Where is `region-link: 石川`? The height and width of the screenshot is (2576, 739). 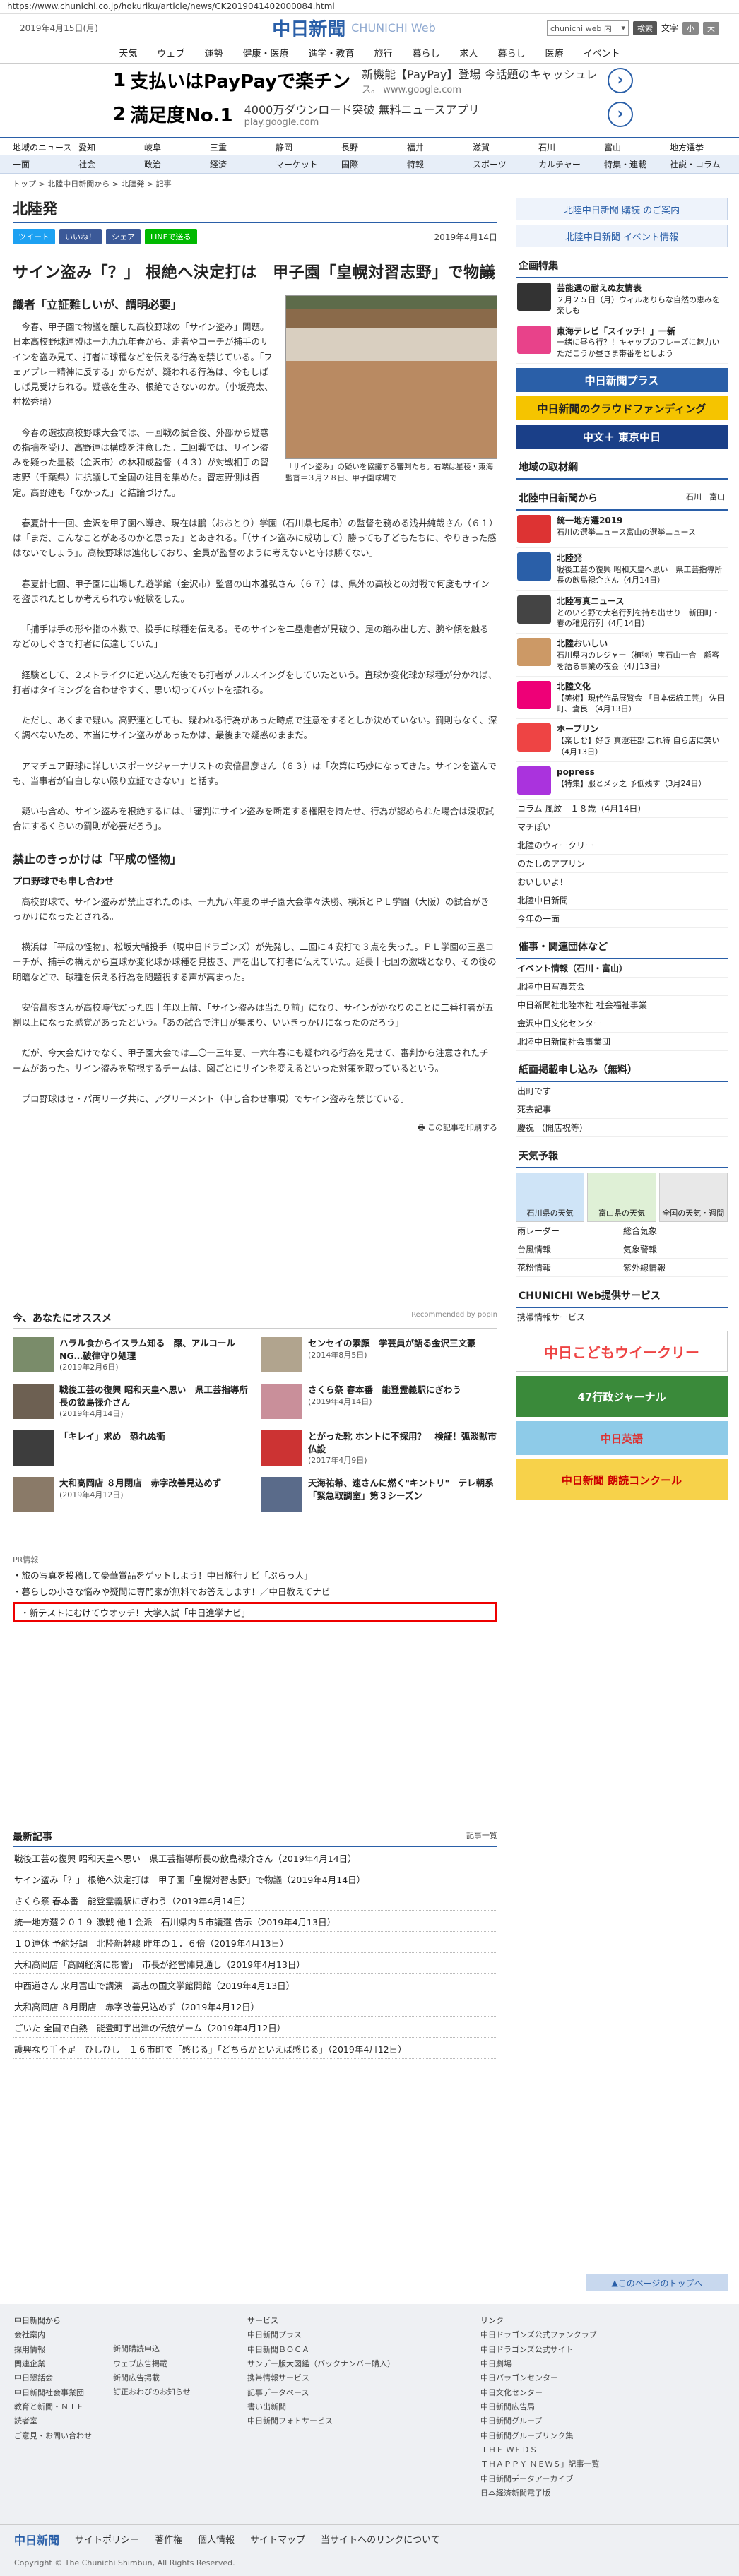 region-link: 石川 is located at coordinates (694, 496).